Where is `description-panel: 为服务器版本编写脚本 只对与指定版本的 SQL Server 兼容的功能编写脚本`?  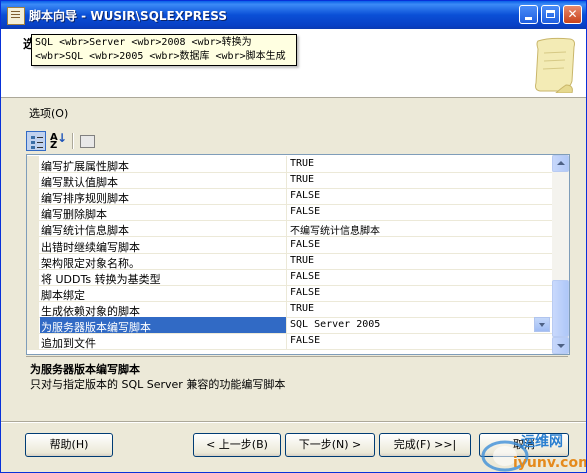
description-panel: 为服务器版本编写脚本 只对与指定版本的 SQL Server 兼容的功能编写脚本 is located at coordinates (297, 383).